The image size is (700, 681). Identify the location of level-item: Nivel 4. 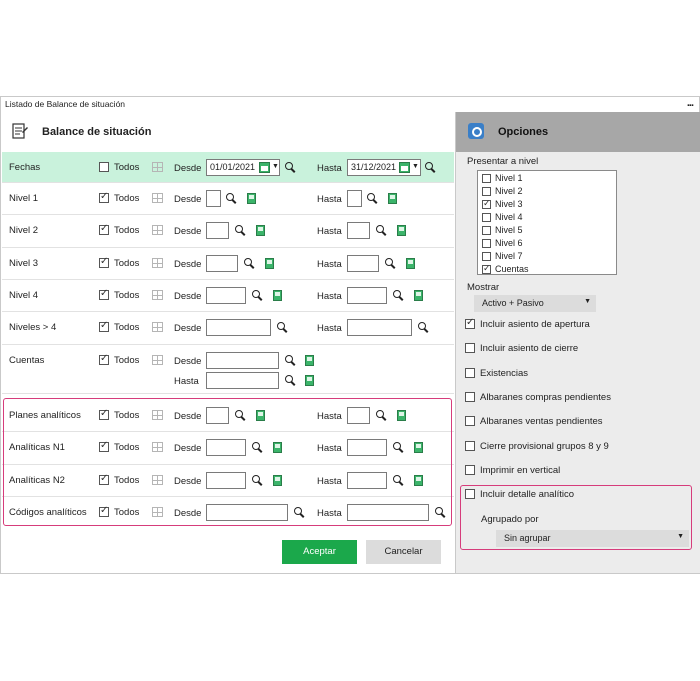
(502, 217).